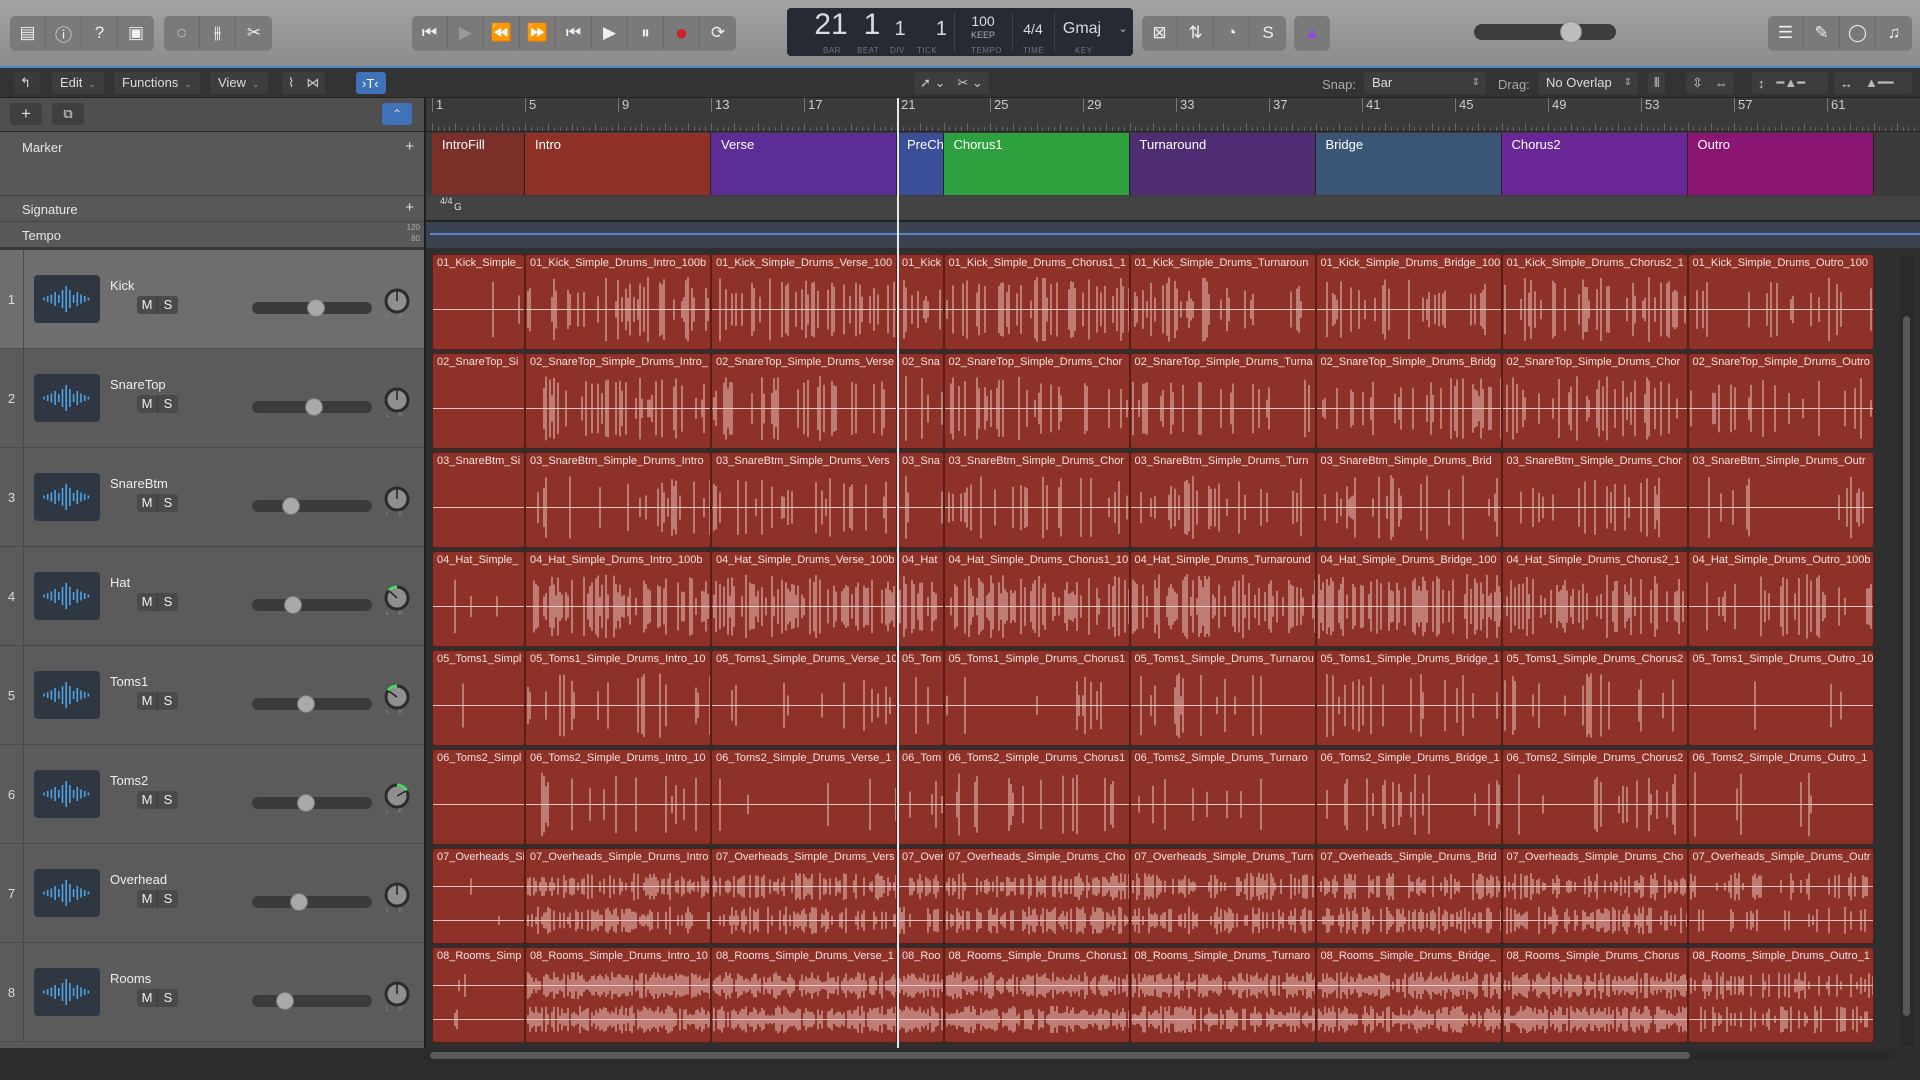 The width and height of the screenshot is (1920, 1080). I want to click on audio-region: 06_Toms2_Simple_Drums_Bridge_1, so click(1408, 797).